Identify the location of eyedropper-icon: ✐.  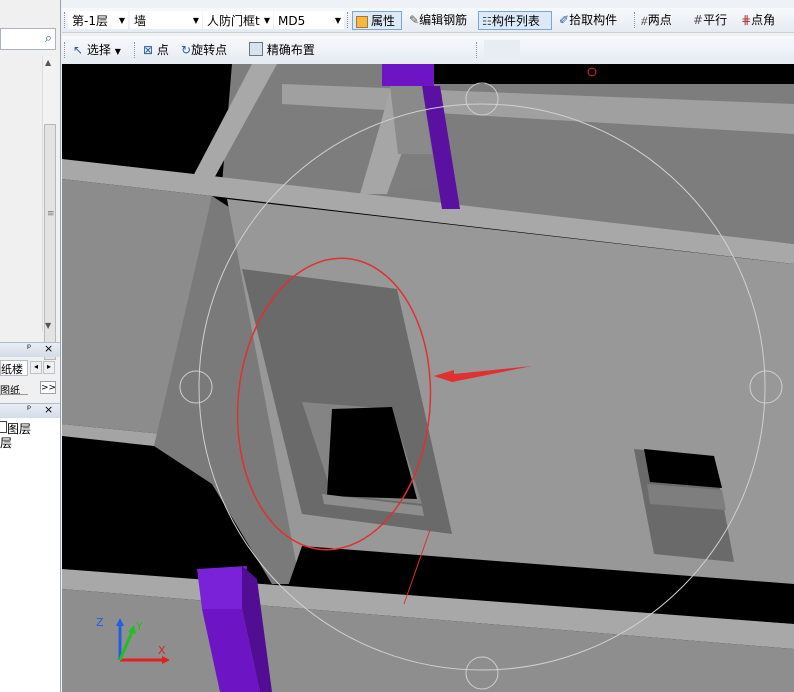
(564, 20).